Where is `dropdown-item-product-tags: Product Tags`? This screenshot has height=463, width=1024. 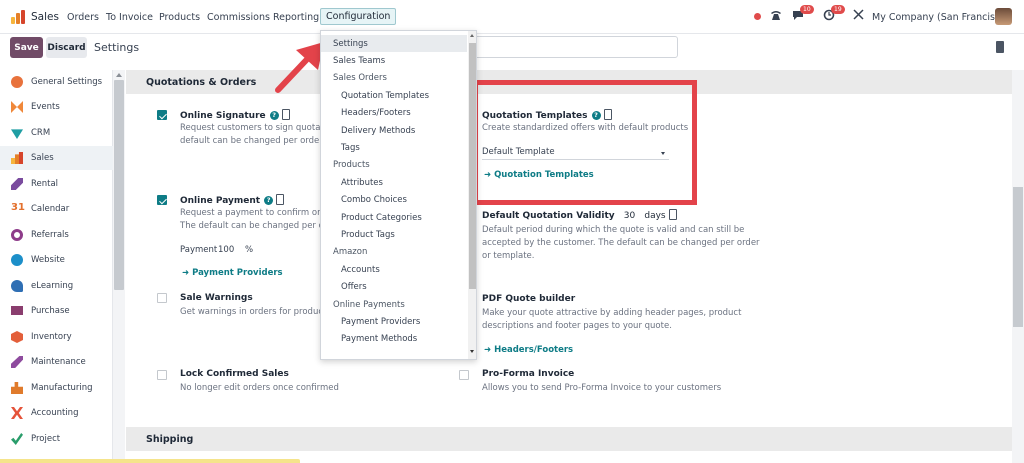
dropdown-item-product-tags: Product Tags is located at coordinates (394, 234).